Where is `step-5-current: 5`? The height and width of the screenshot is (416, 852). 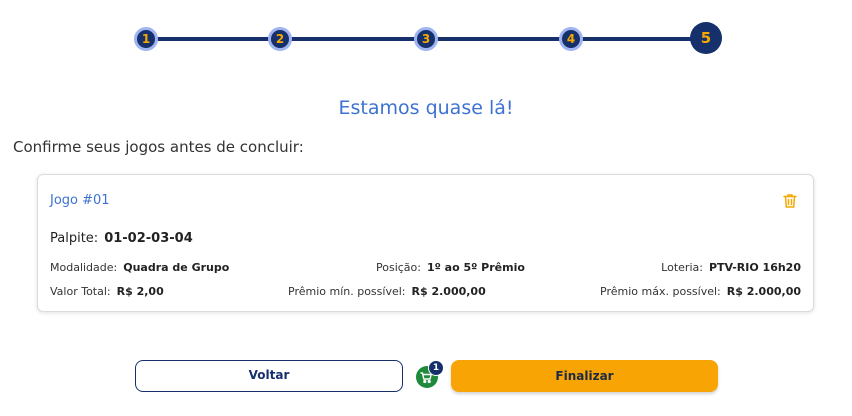
step-5-current: 5 is located at coordinates (706, 38).